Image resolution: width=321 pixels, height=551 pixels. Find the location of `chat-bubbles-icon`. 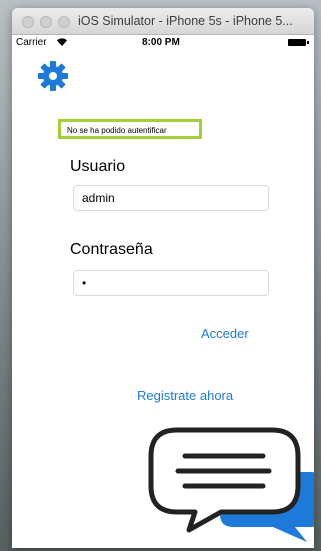

chat-bubbles-icon is located at coordinates (231, 484).